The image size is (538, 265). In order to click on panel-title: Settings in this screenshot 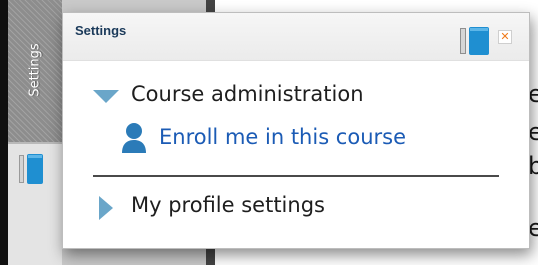, I will do `click(101, 30)`.